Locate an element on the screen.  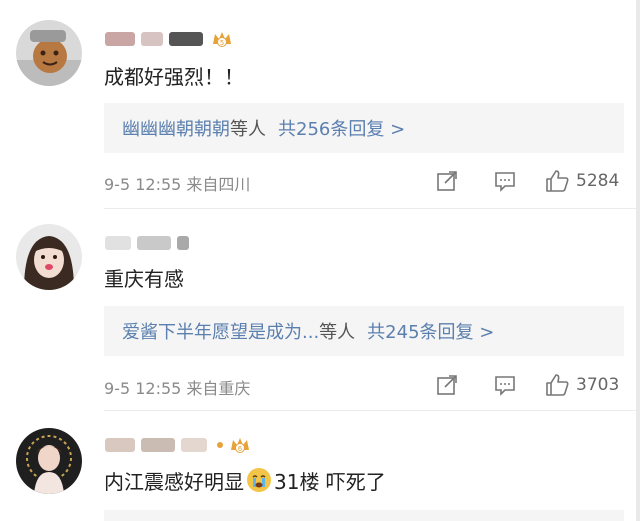
like-count: 3703 is located at coordinates (598, 385).